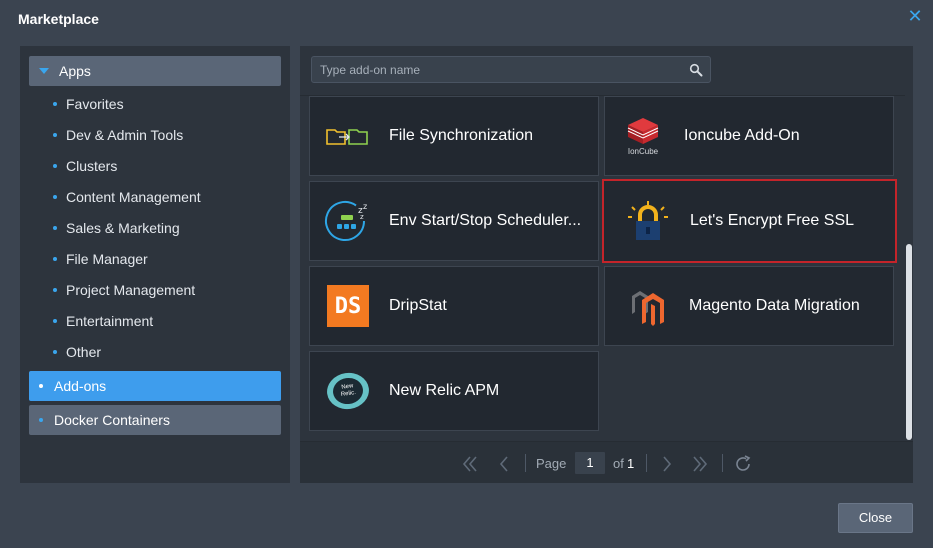  What do you see at coordinates (696, 70) in the screenshot?
I see `search-icon` at bounding box center [696, 70].